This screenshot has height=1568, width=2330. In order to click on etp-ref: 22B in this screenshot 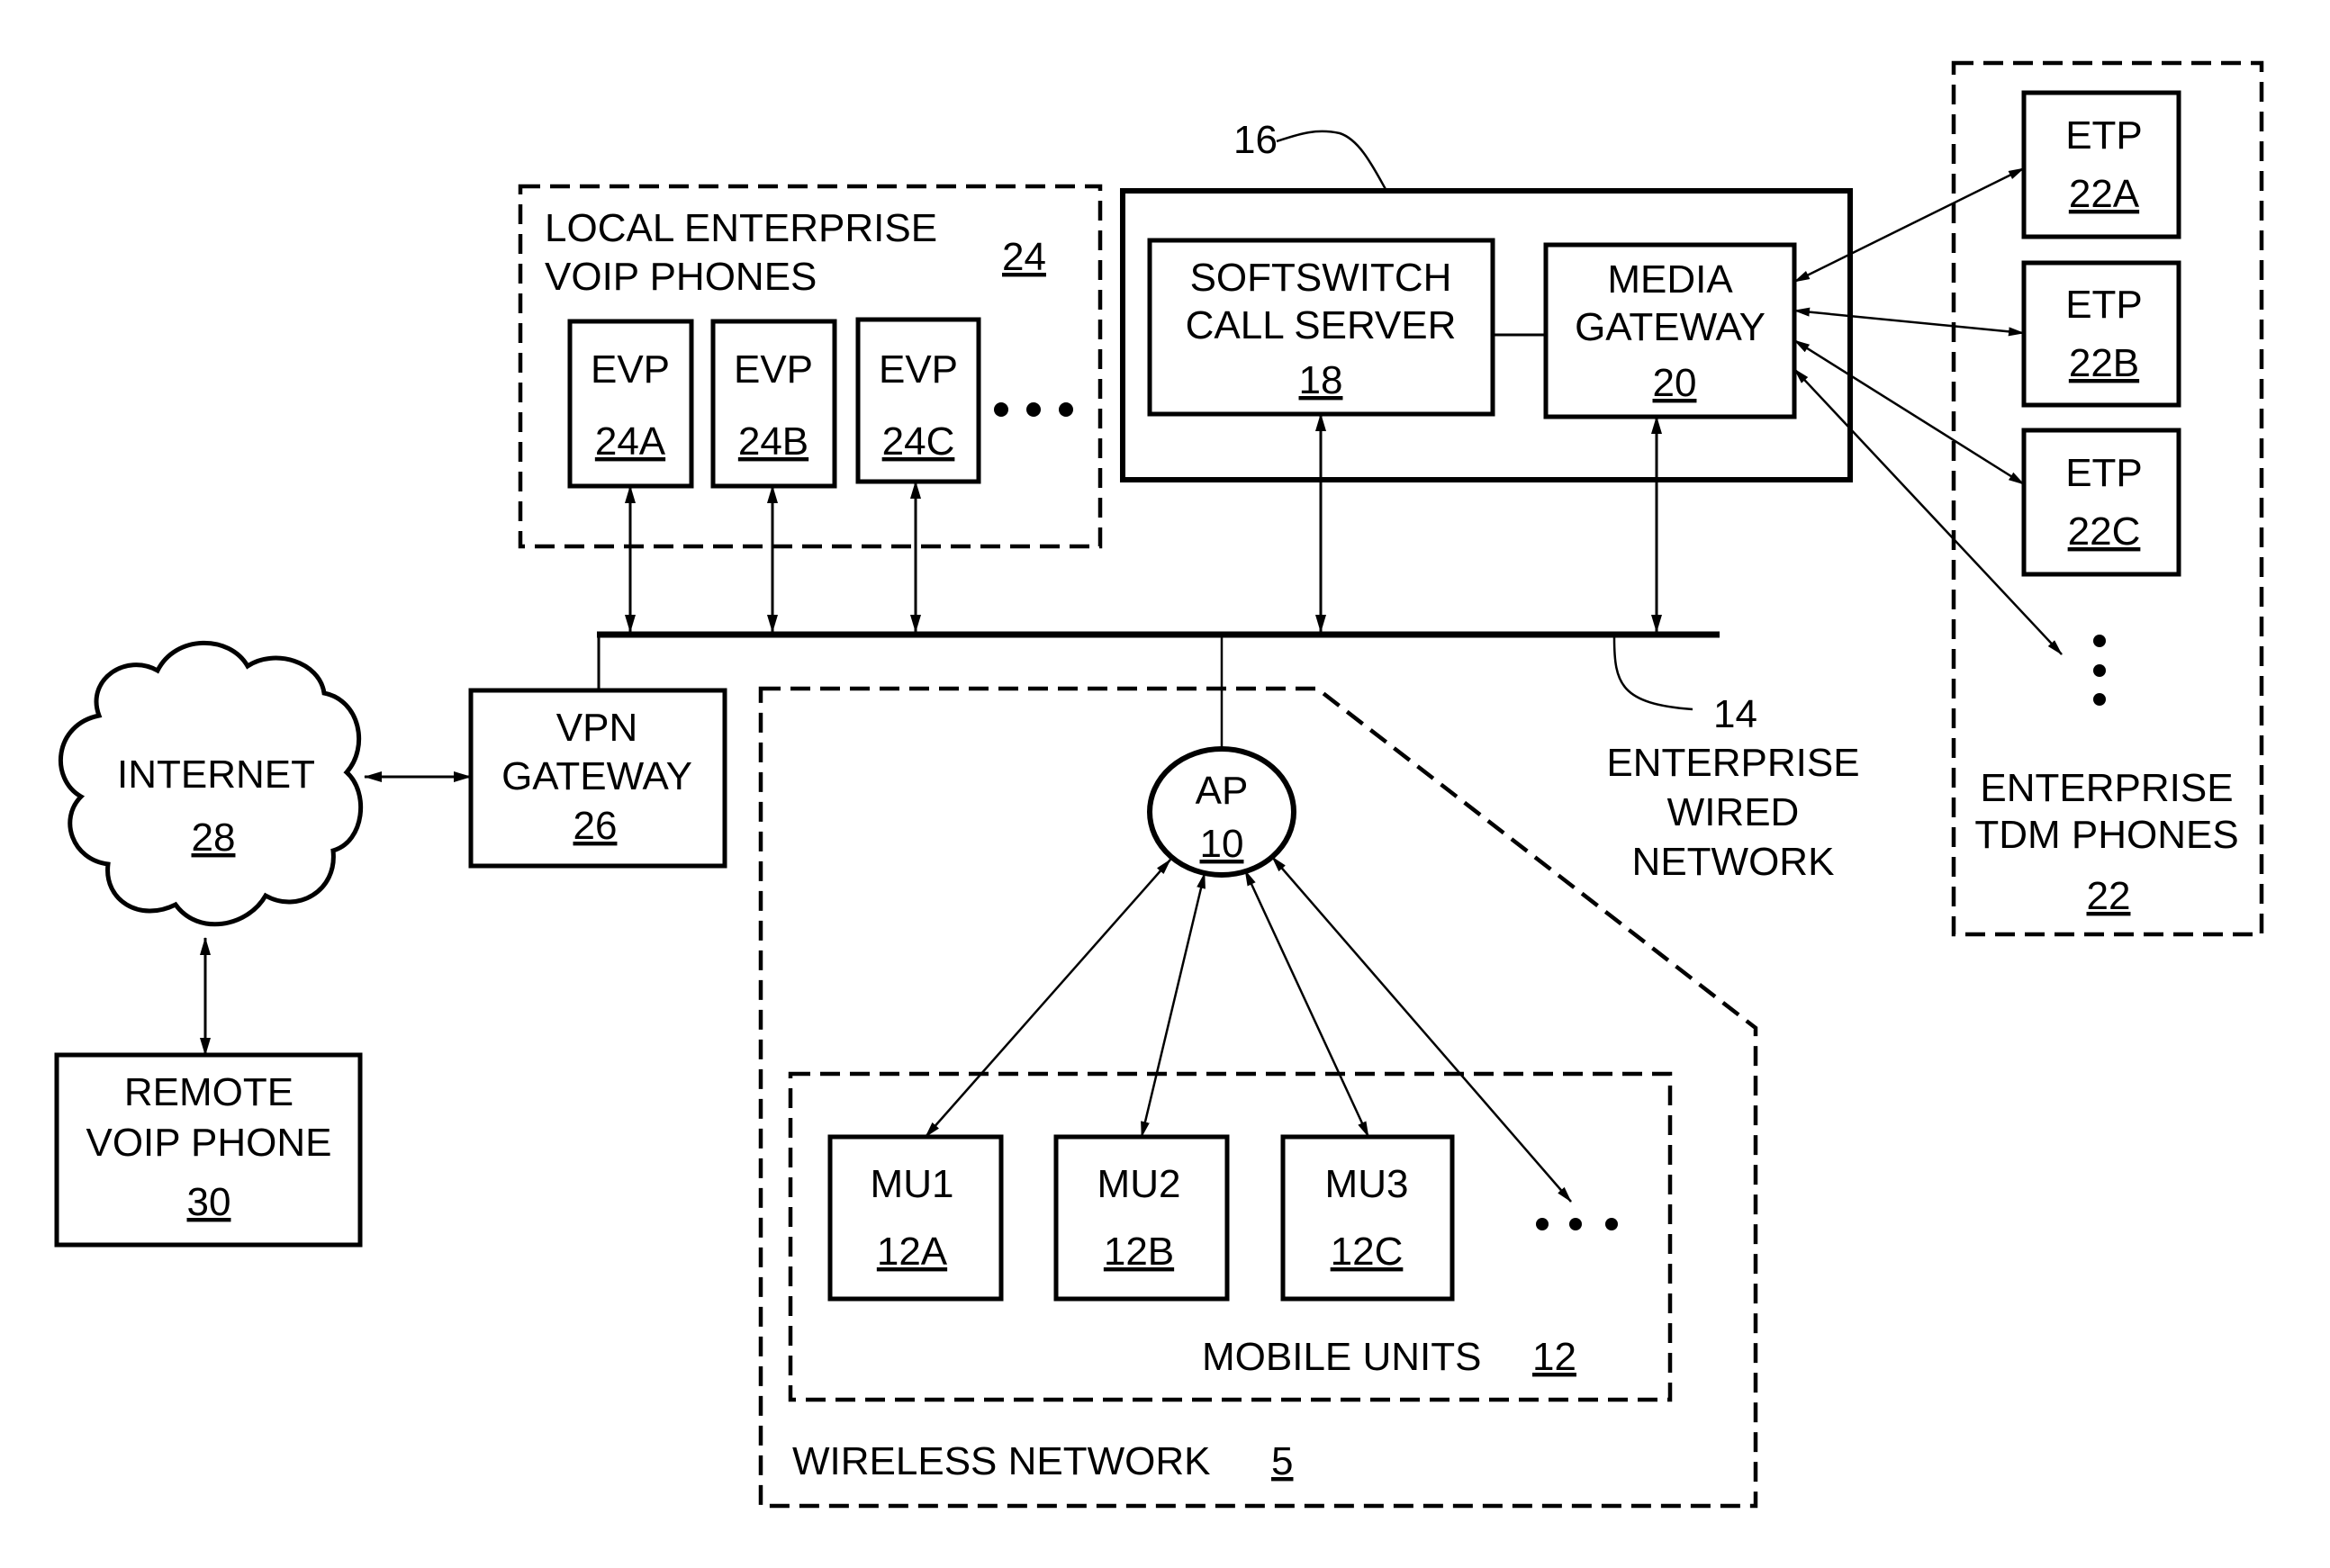, I will do `click(2104, 363)`.